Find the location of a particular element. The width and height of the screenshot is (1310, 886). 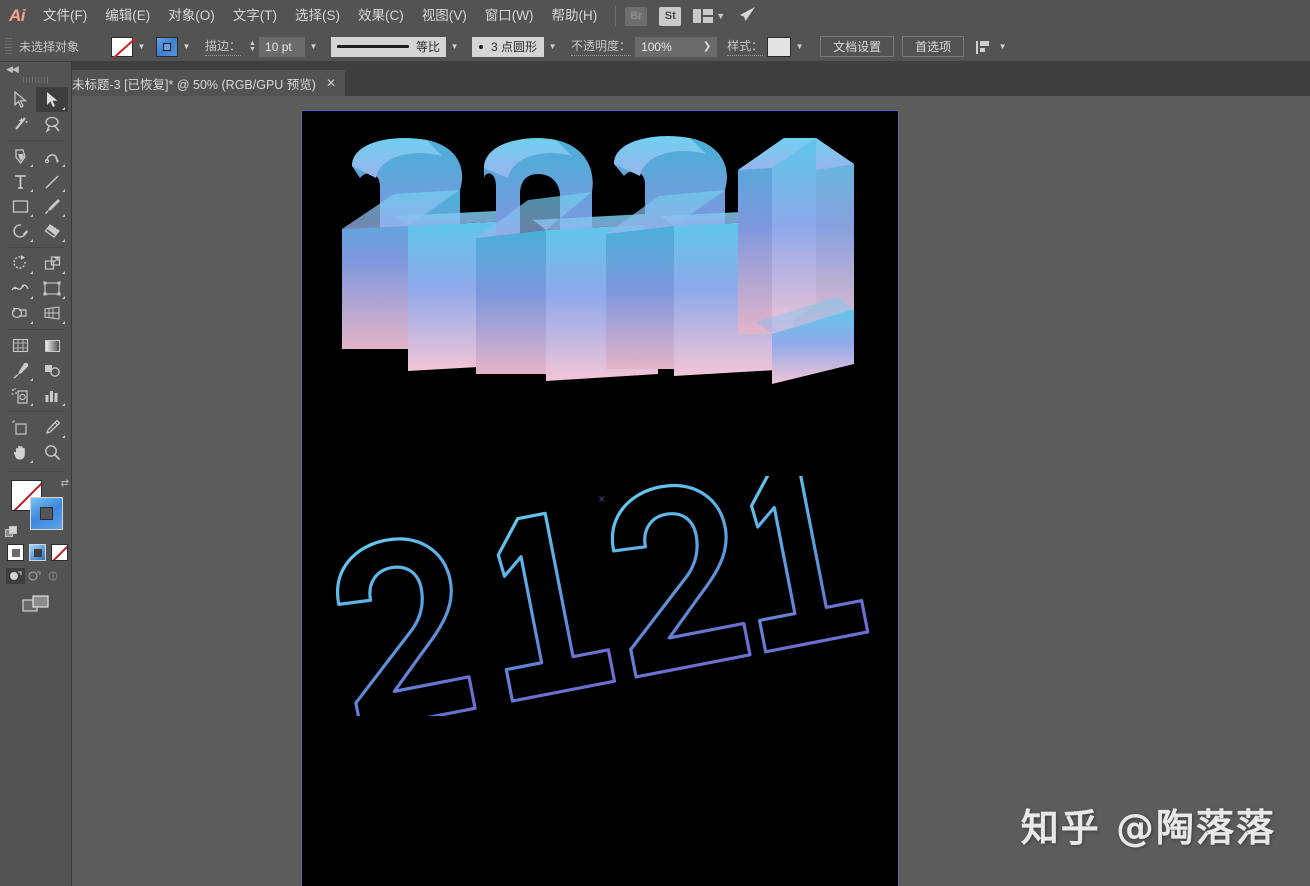

menu-file: 文件(F) is located at coordinates (65, 16).